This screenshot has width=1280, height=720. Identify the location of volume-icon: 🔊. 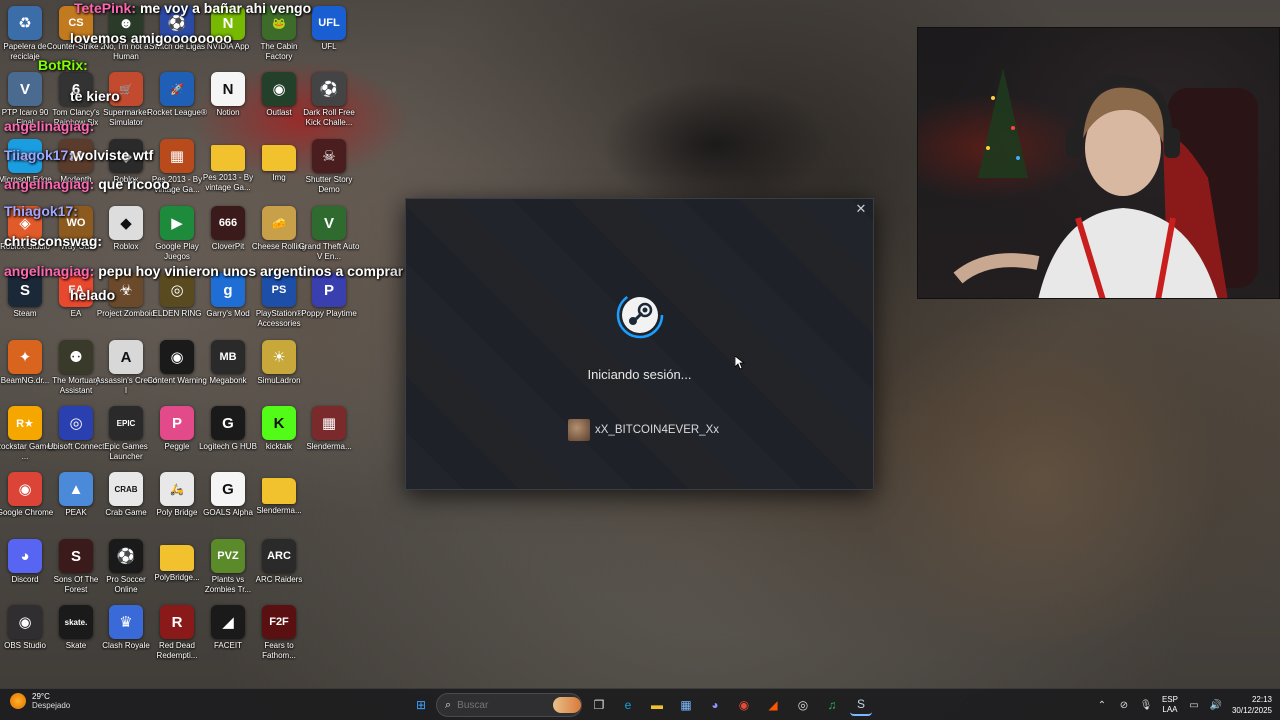
(1216, 705).